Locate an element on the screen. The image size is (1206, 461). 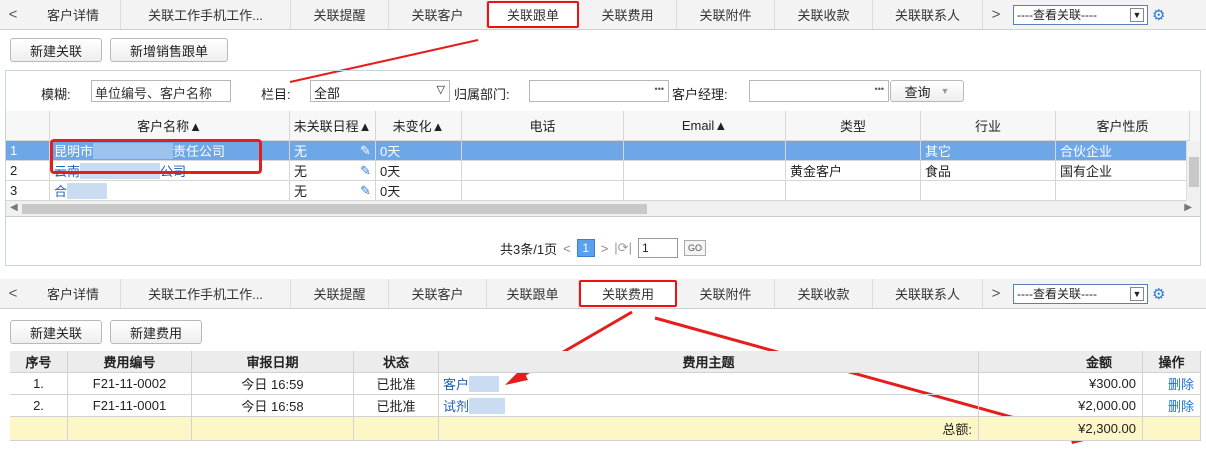
horizontal-scrollbar: ◀ ▶ is located at coordinates (603, 209).